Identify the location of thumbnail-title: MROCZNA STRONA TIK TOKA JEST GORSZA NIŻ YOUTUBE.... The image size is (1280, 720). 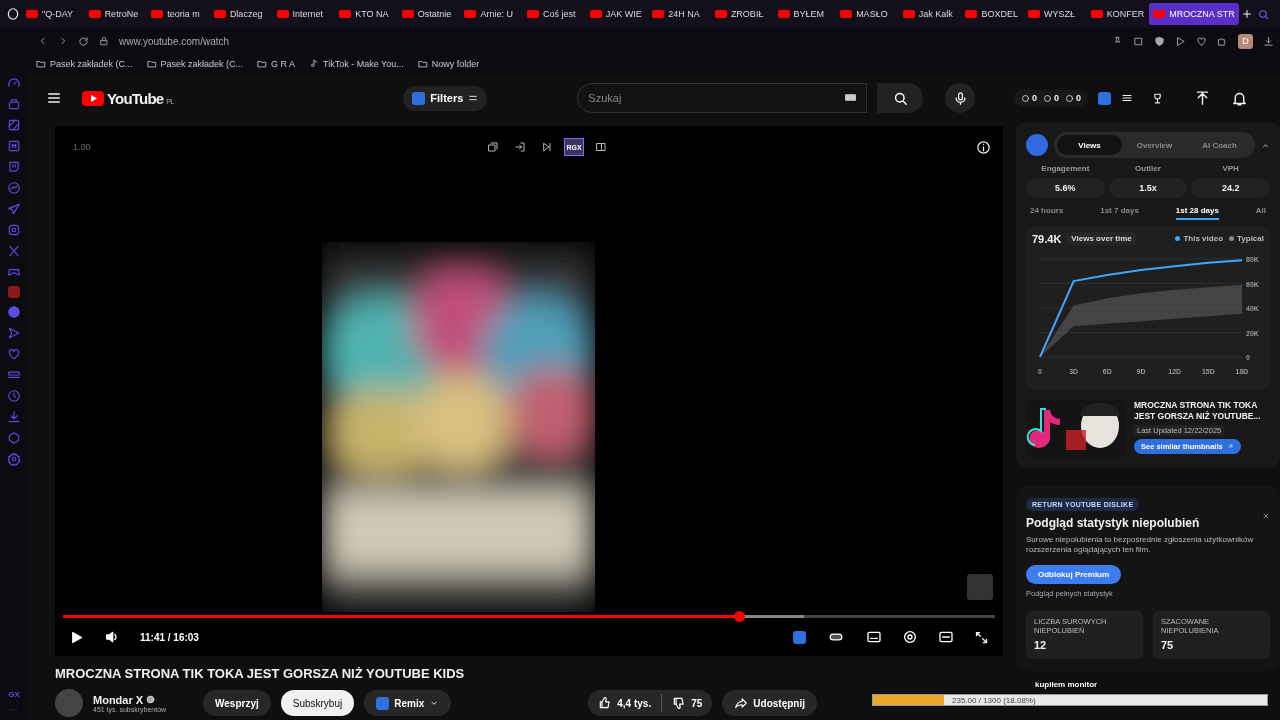
(1198, 411).